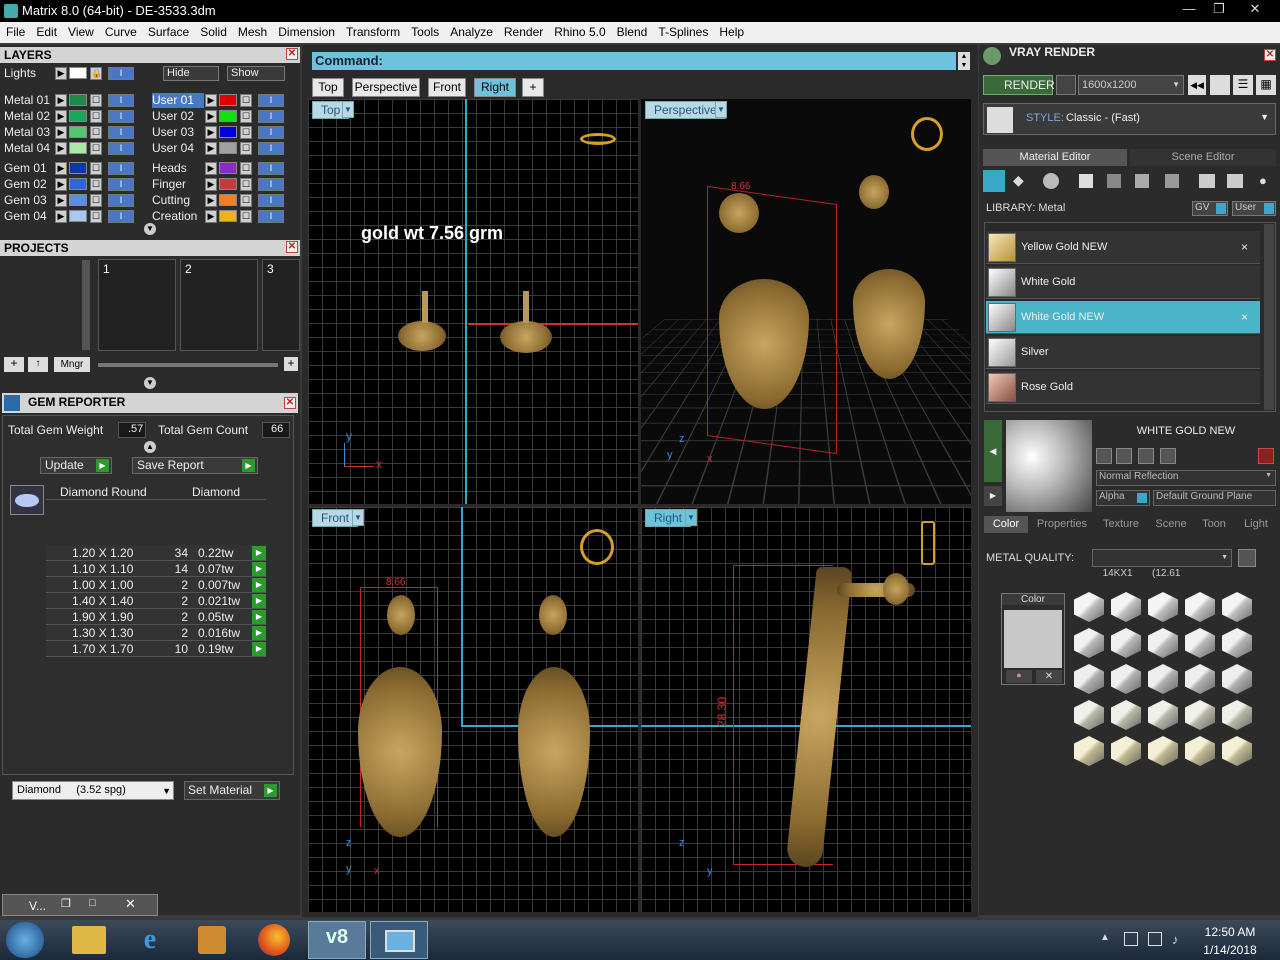 This screenshot has height=960, width=1280. Describe the element at coordinates (993, 451) in the screenshot. I see `preview-side-tab: ◀` at that location.